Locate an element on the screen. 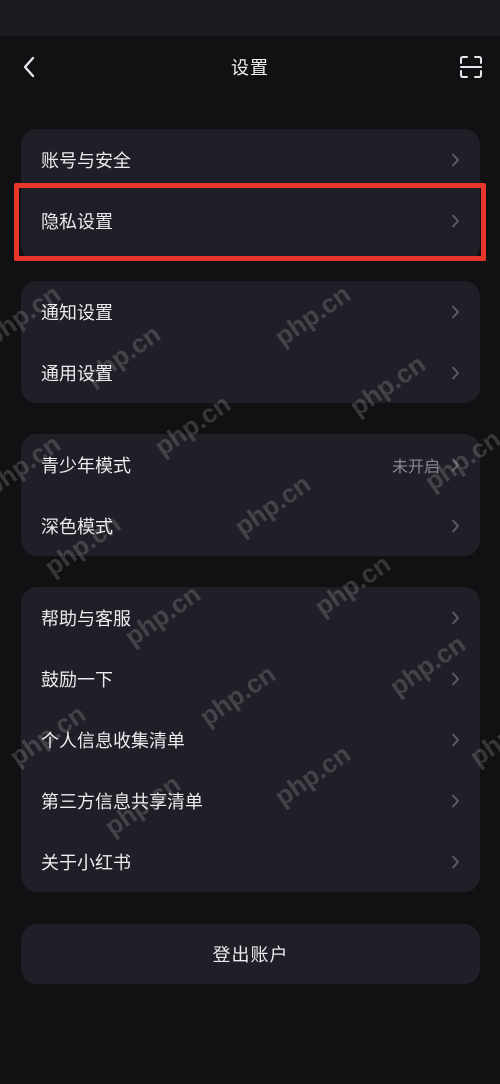 This screenshot has width=500, height=1084. settings-item-label: 青少年模式 is located at coordinates (86, 466).